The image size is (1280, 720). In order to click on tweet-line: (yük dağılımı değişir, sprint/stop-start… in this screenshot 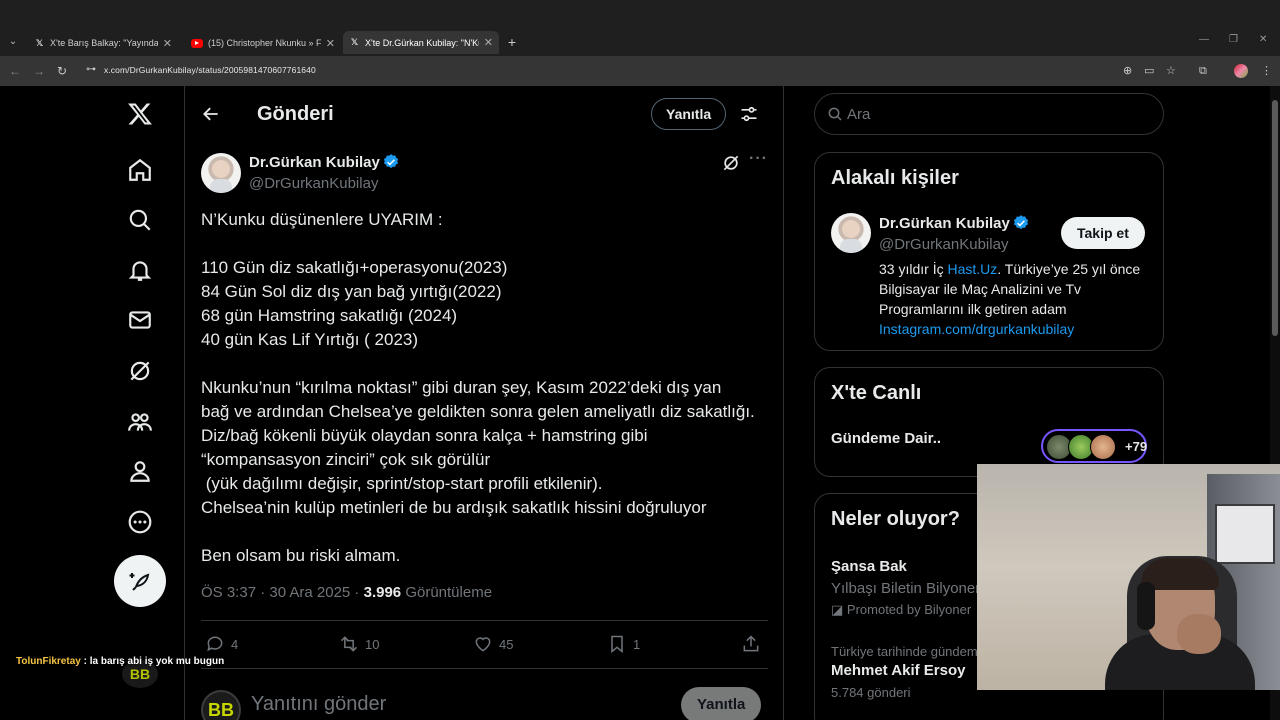, I will do `click(402, 483)`.